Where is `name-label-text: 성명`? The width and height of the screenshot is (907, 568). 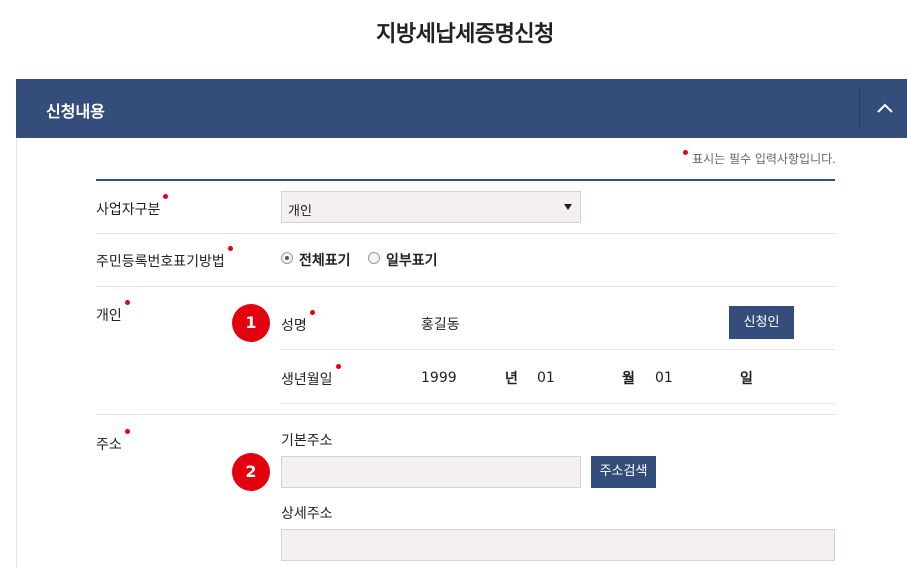
name-label-text: 성명 is located at coordinates (294, 326).